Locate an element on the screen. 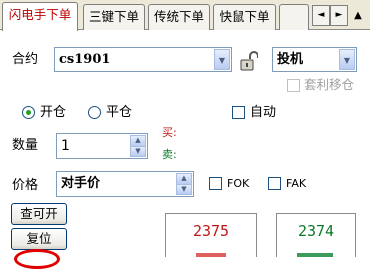 This screenshot has width=370, height=269. buy-price-button: 2375 is located at coordinates (211, 235).